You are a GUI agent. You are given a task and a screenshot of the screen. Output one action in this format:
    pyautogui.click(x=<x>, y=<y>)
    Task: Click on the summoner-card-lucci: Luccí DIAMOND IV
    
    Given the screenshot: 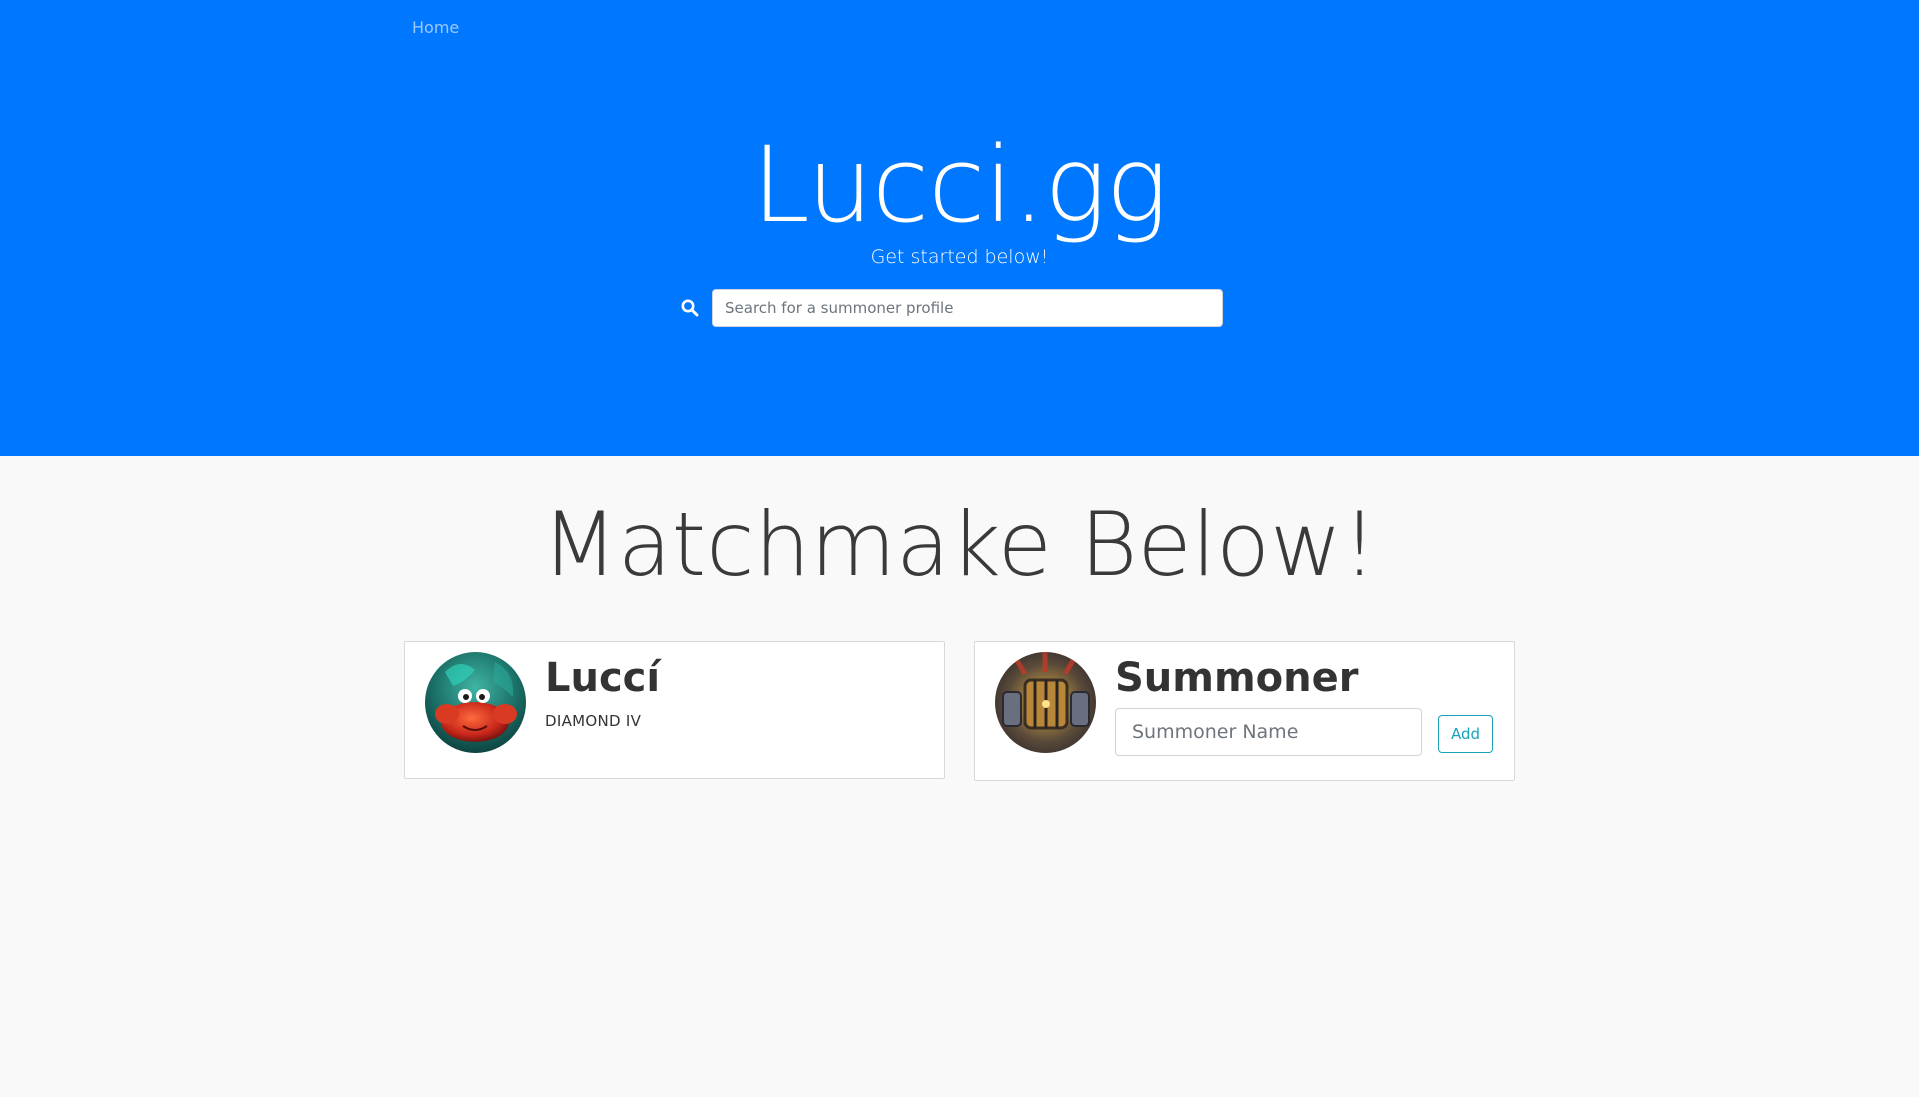 What is the action you would take?
    pyautogui.click(x=674, y=710)
    